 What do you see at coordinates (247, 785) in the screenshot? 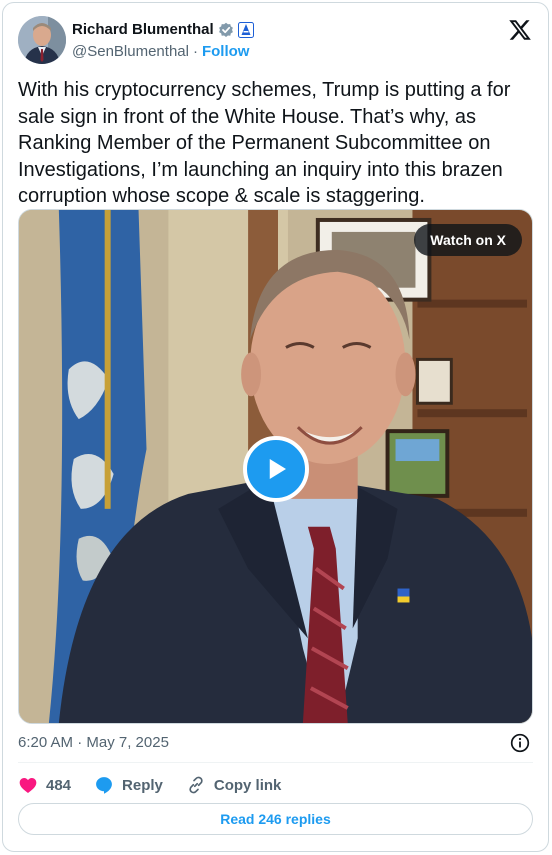
I see `copy-link-label: Copy link` at bounding box center [247, 785].